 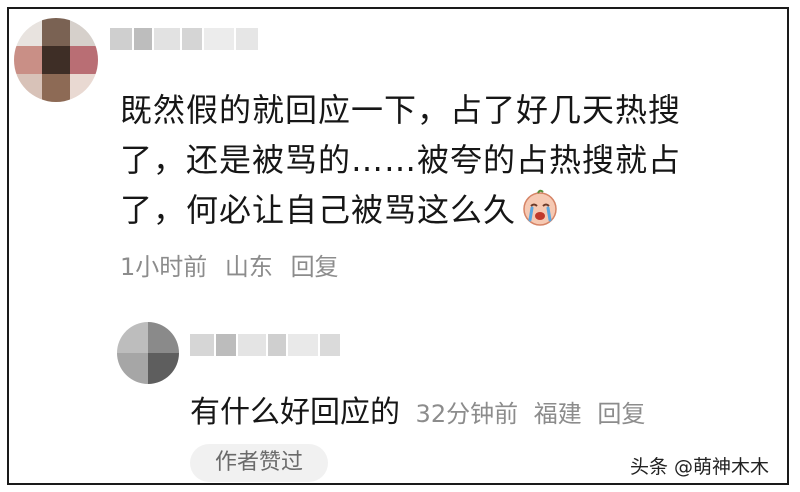 I want to click on commenter-avatar, so click(x=56, y=60).